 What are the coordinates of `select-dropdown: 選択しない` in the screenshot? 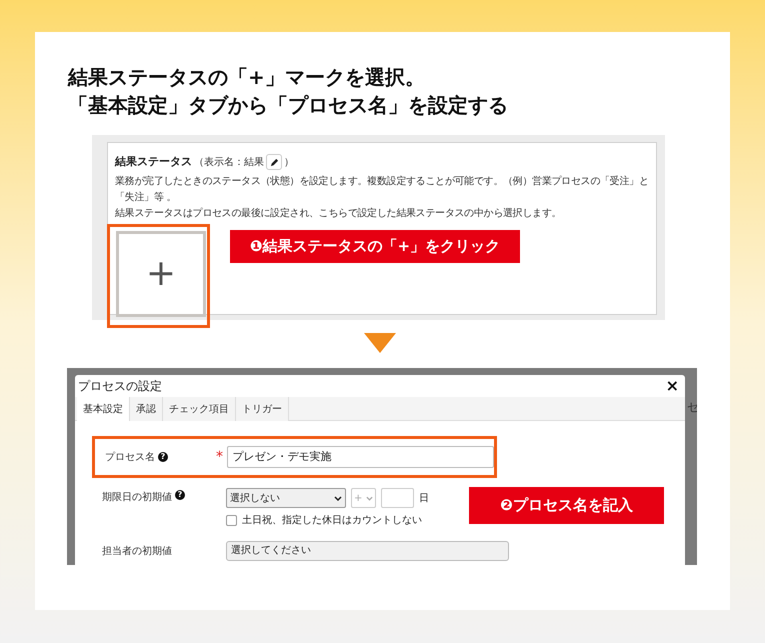 It's located at (286, 498).